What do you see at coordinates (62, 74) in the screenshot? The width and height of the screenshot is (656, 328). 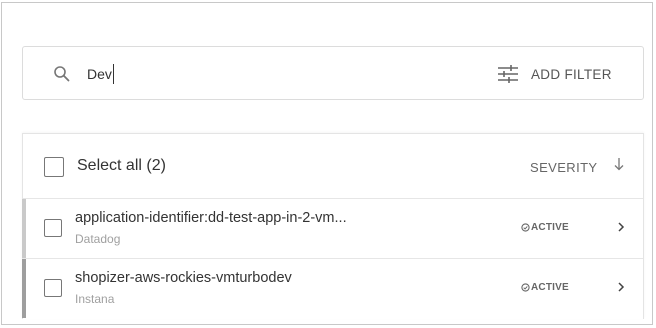 I see `search-icon` at bounding box center [62, 74].